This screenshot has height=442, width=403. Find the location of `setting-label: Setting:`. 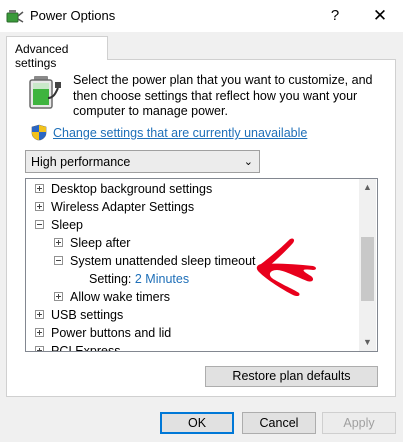

setting-label: Setting: is located at coordinates (110, 279).